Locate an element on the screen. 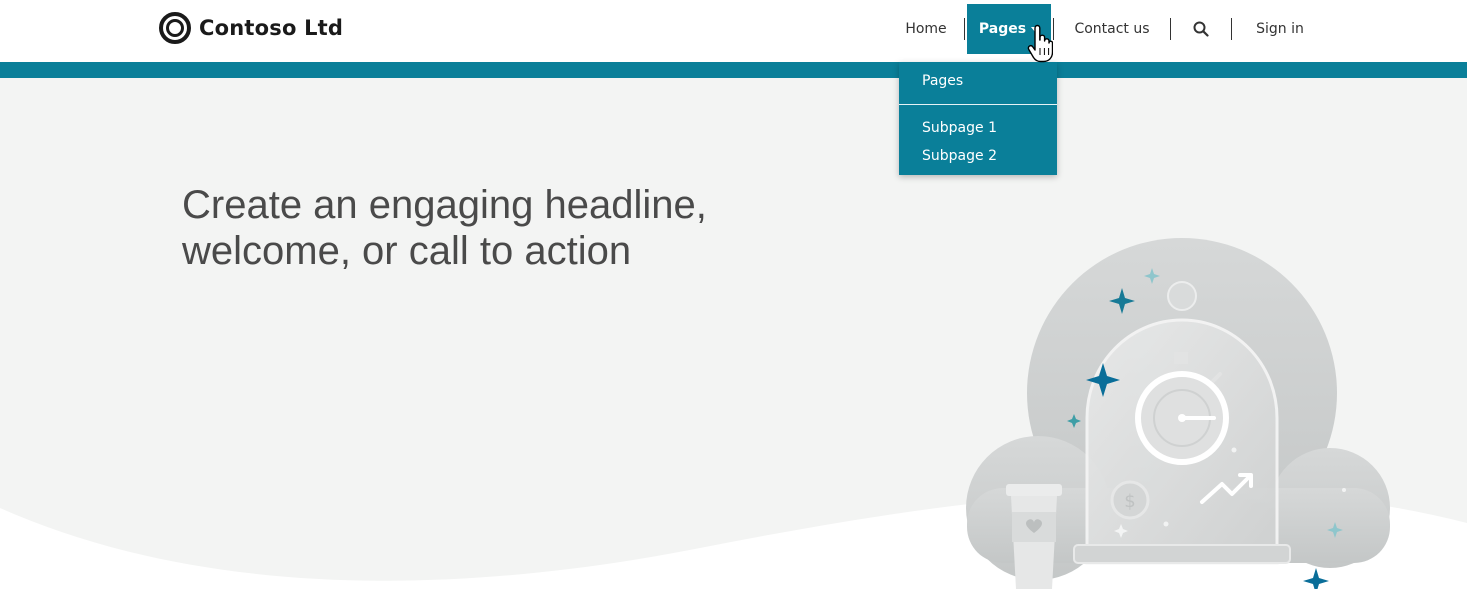 The image size is (1467, 589). coin-icon: $ is located at coordinates (1130, 500).